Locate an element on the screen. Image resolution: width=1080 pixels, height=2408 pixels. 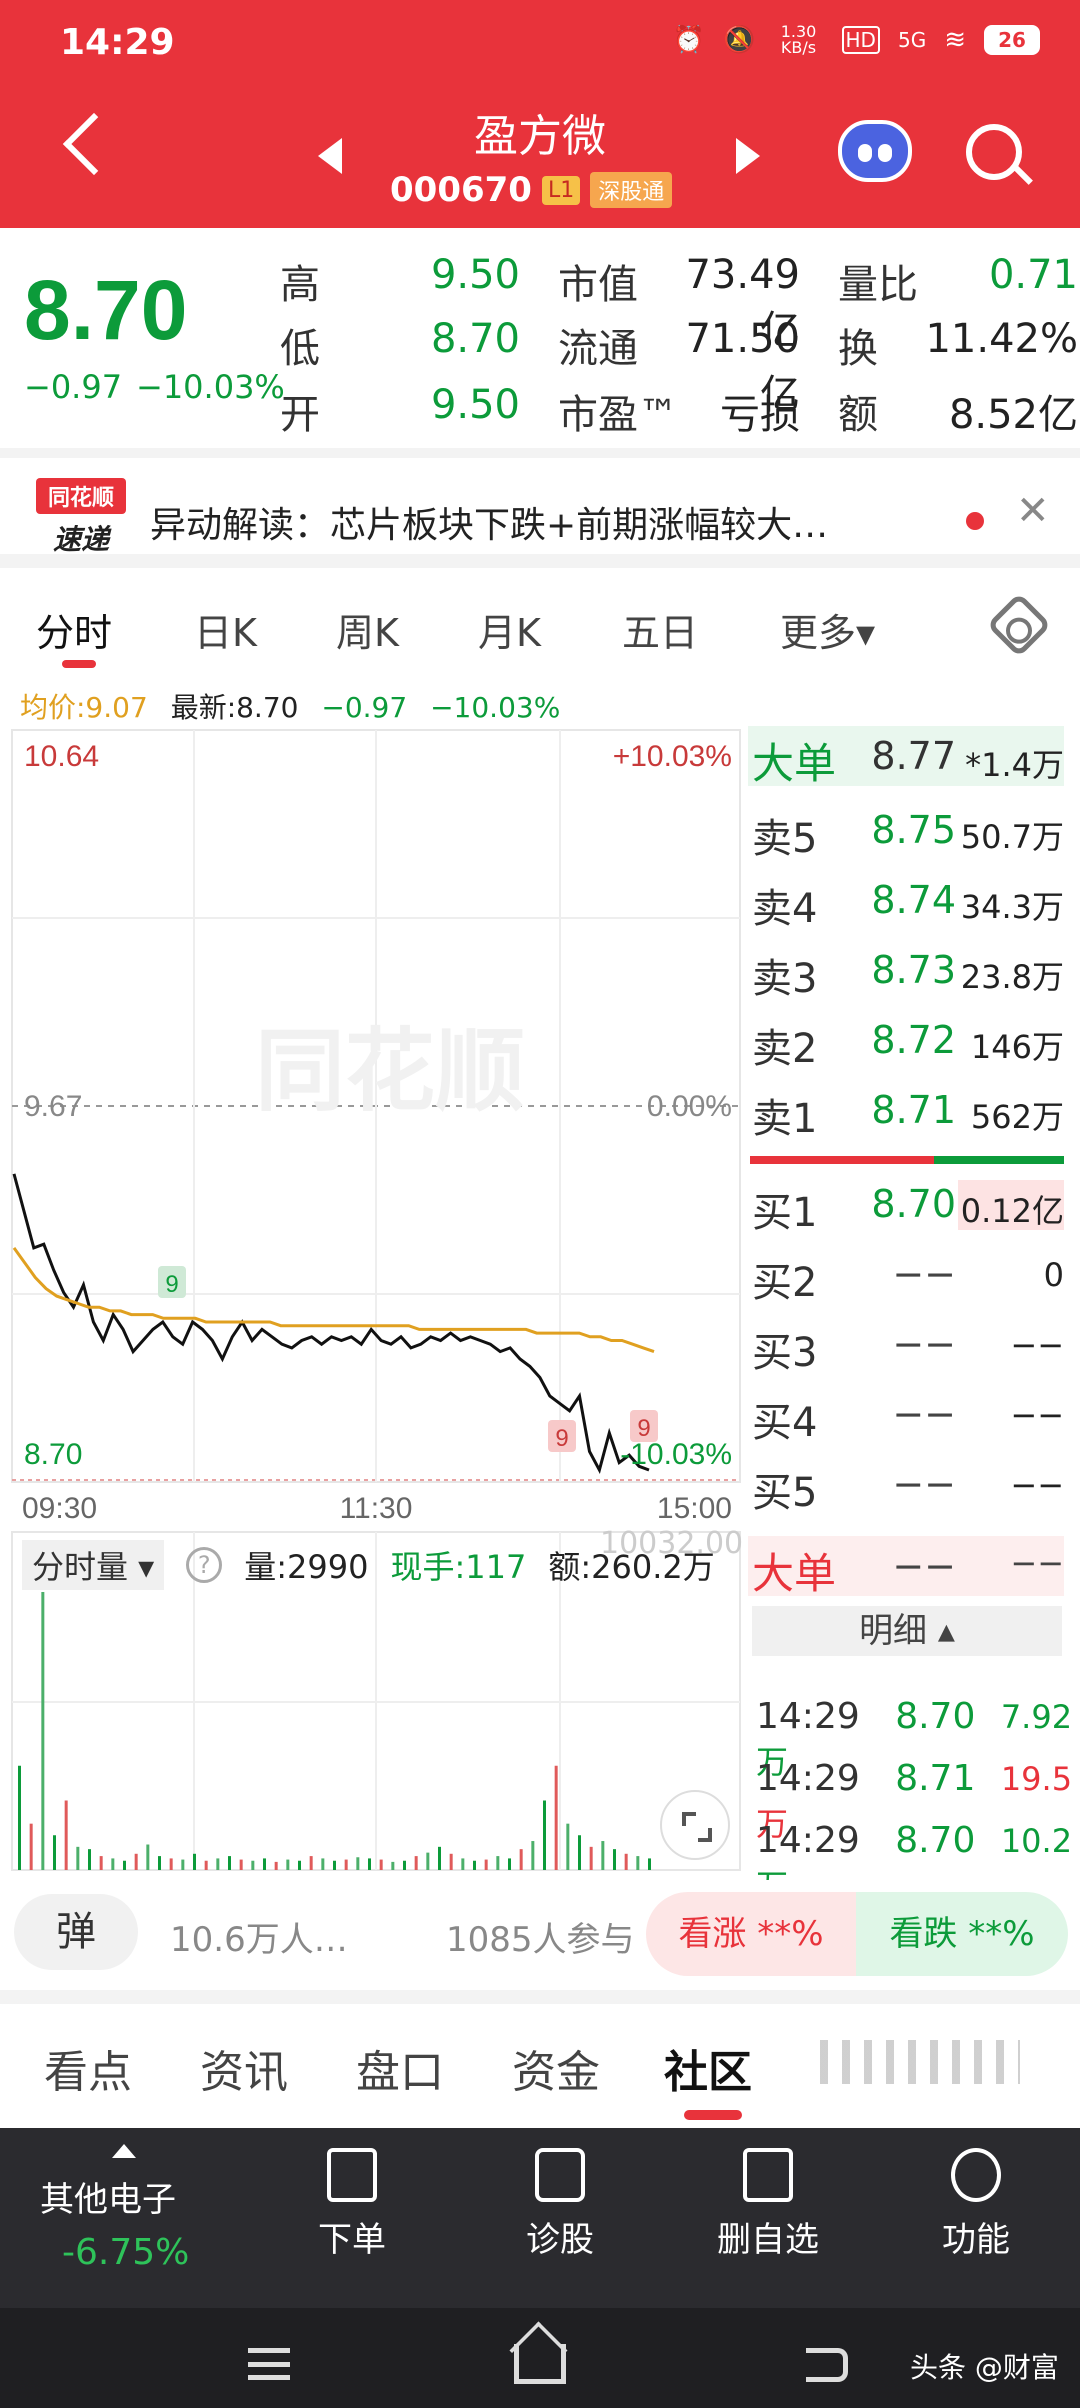
latest-price: 最新:8.70 is located at coordinates (234, 707).